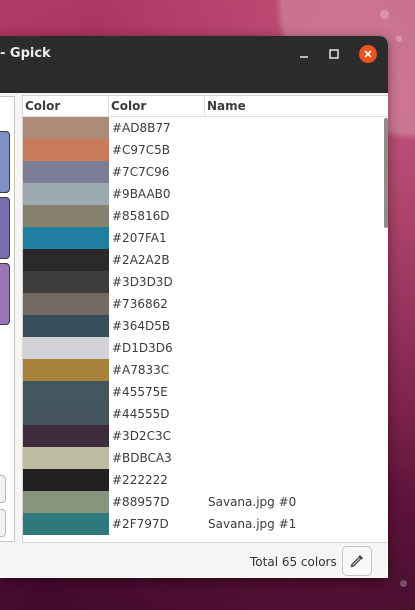 This screenshot has width=415, height=610. I want to click on color-hex: #BDBCA3, so click(142, 458).